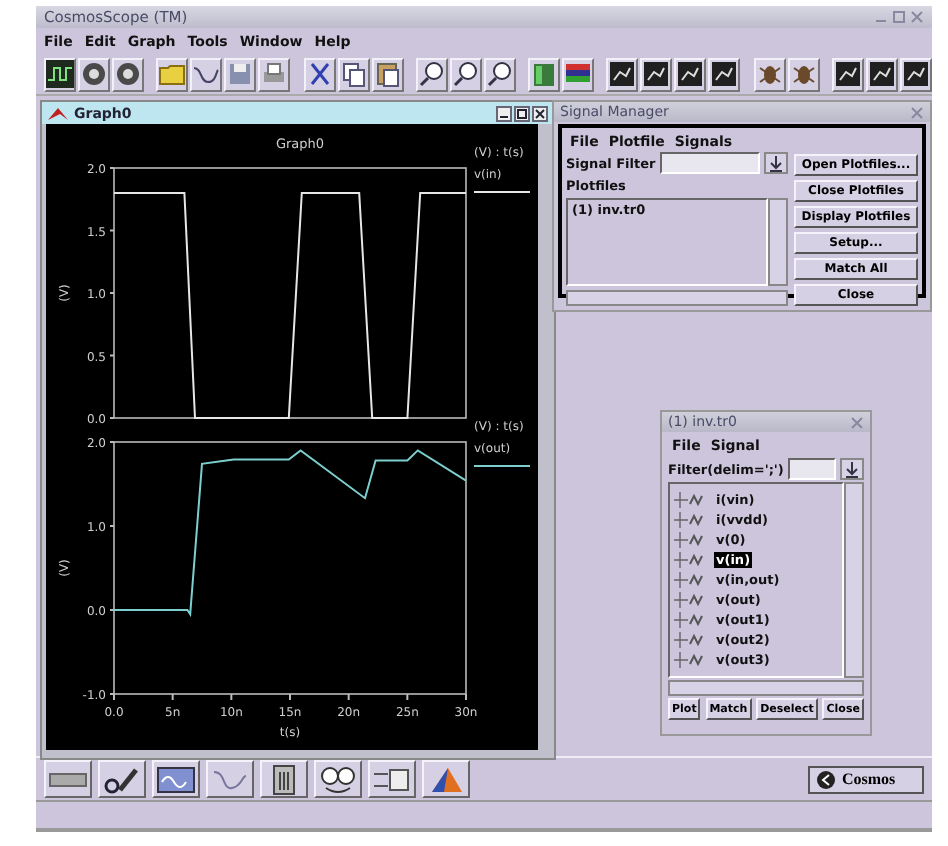  I want to click on logo-icon, so click(826, 779).